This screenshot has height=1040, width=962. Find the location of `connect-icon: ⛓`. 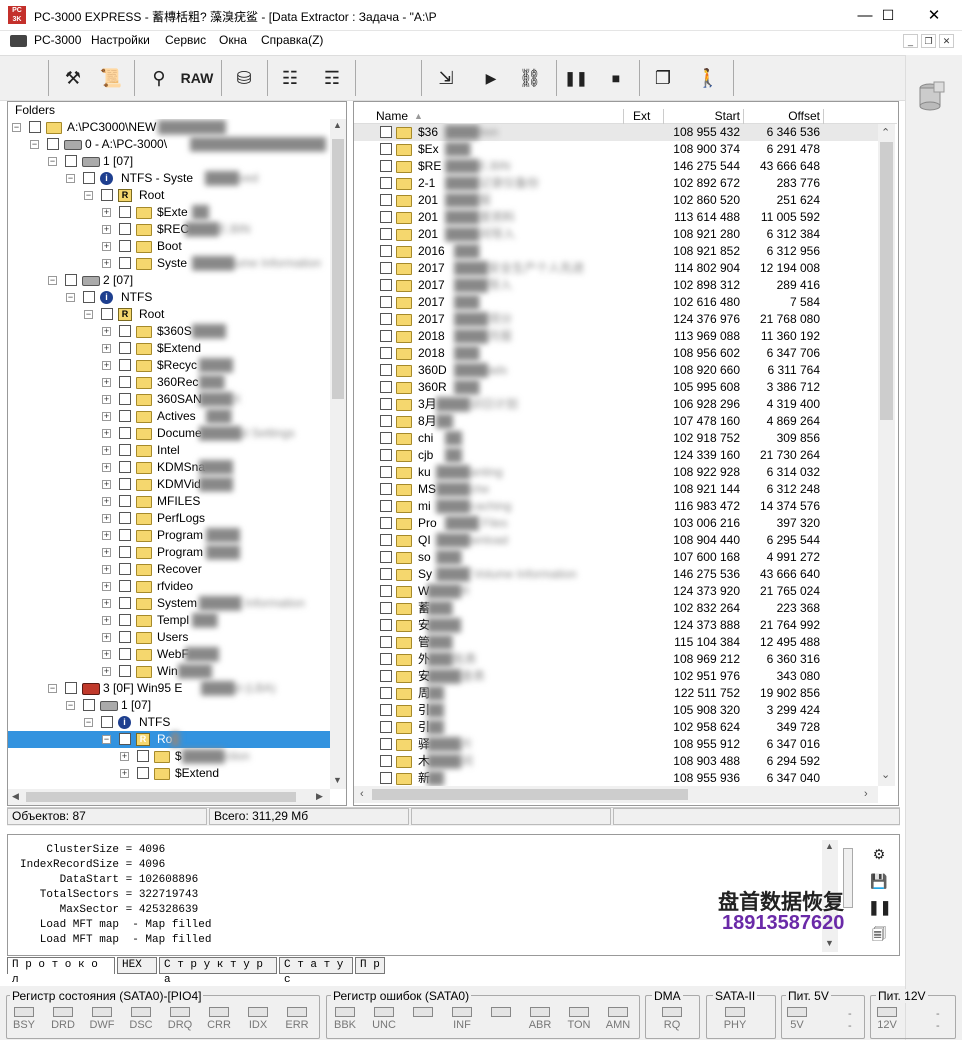

connect-icon: ⛓ is located at coordinates (530, 78).